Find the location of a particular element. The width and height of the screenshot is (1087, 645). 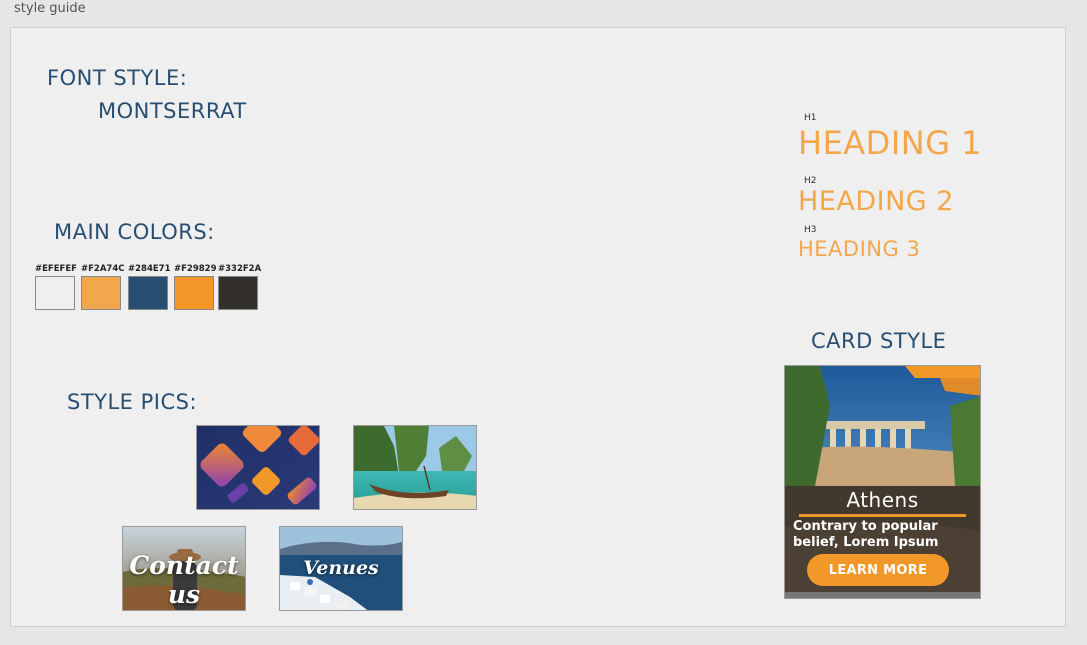

font-style-title: FONT STYLE: is located at coordinates (117, 78).